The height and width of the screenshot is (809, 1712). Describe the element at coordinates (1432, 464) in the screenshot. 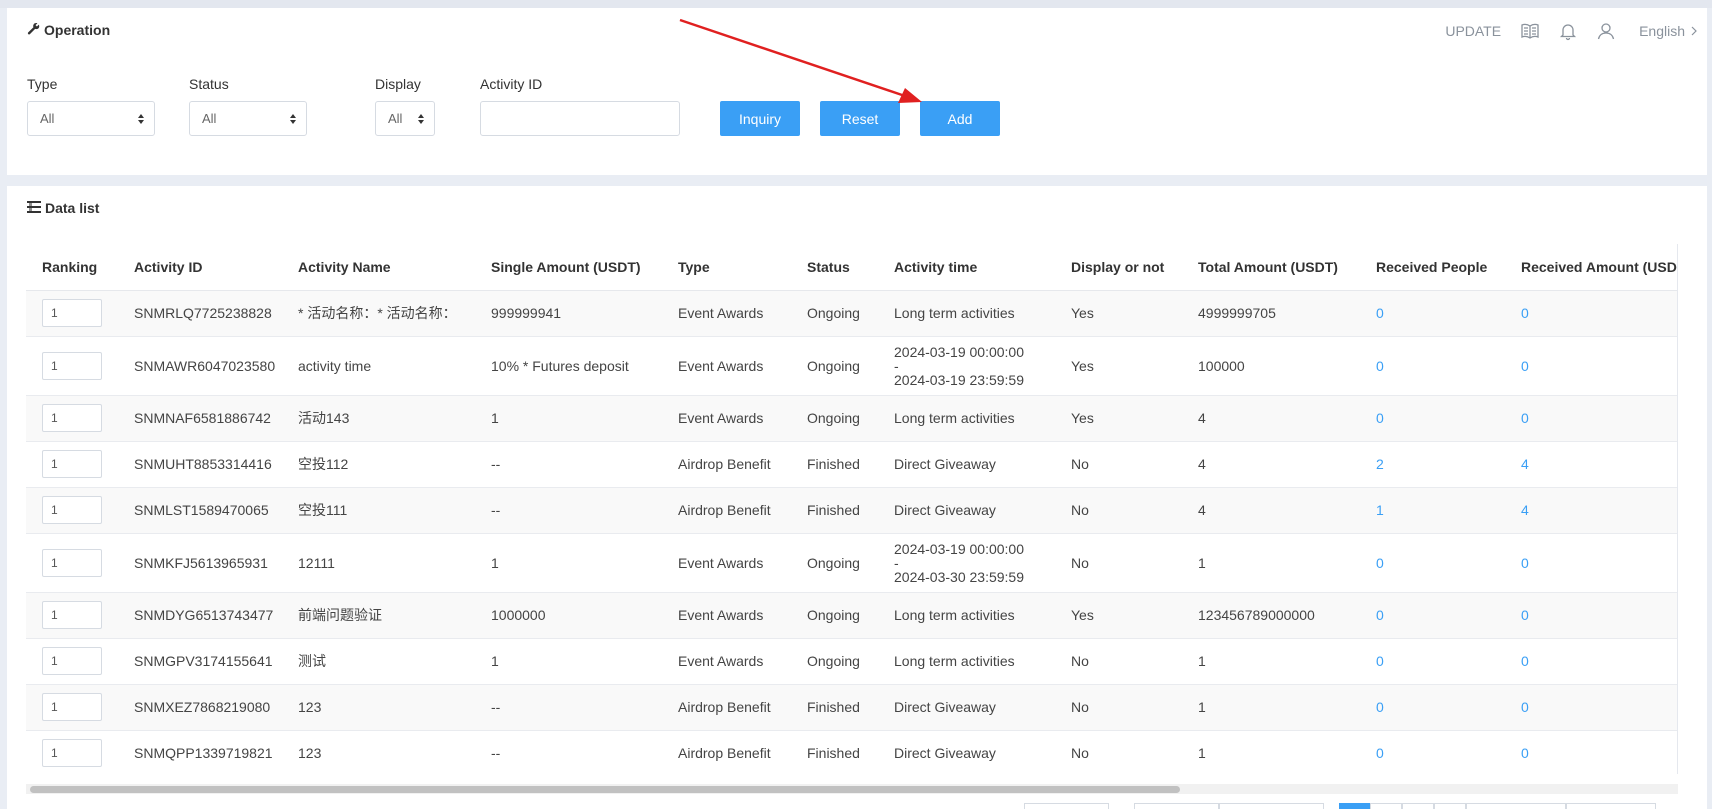

I see `received-people-link: 2` at that location.